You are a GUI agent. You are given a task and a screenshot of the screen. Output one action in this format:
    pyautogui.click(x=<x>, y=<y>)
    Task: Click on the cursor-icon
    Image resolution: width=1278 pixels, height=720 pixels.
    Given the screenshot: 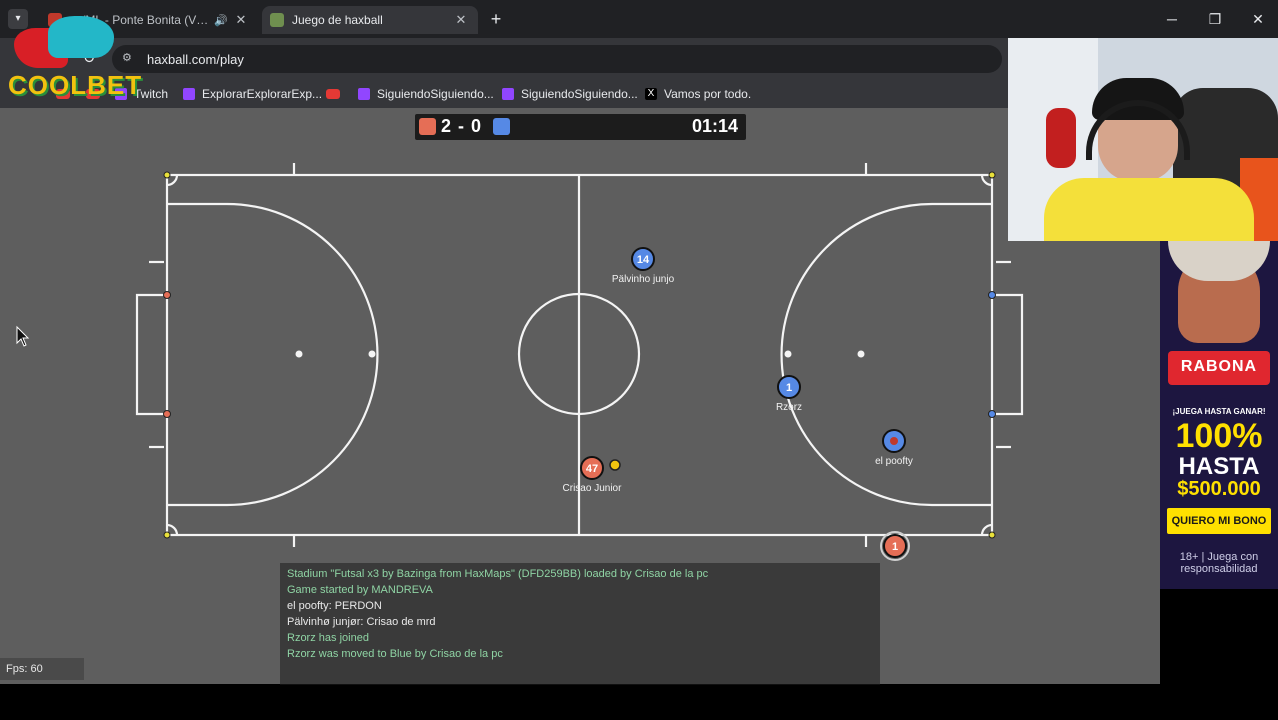 What is the action you would take?
    pyautogui.click(x=23, y=336)
    